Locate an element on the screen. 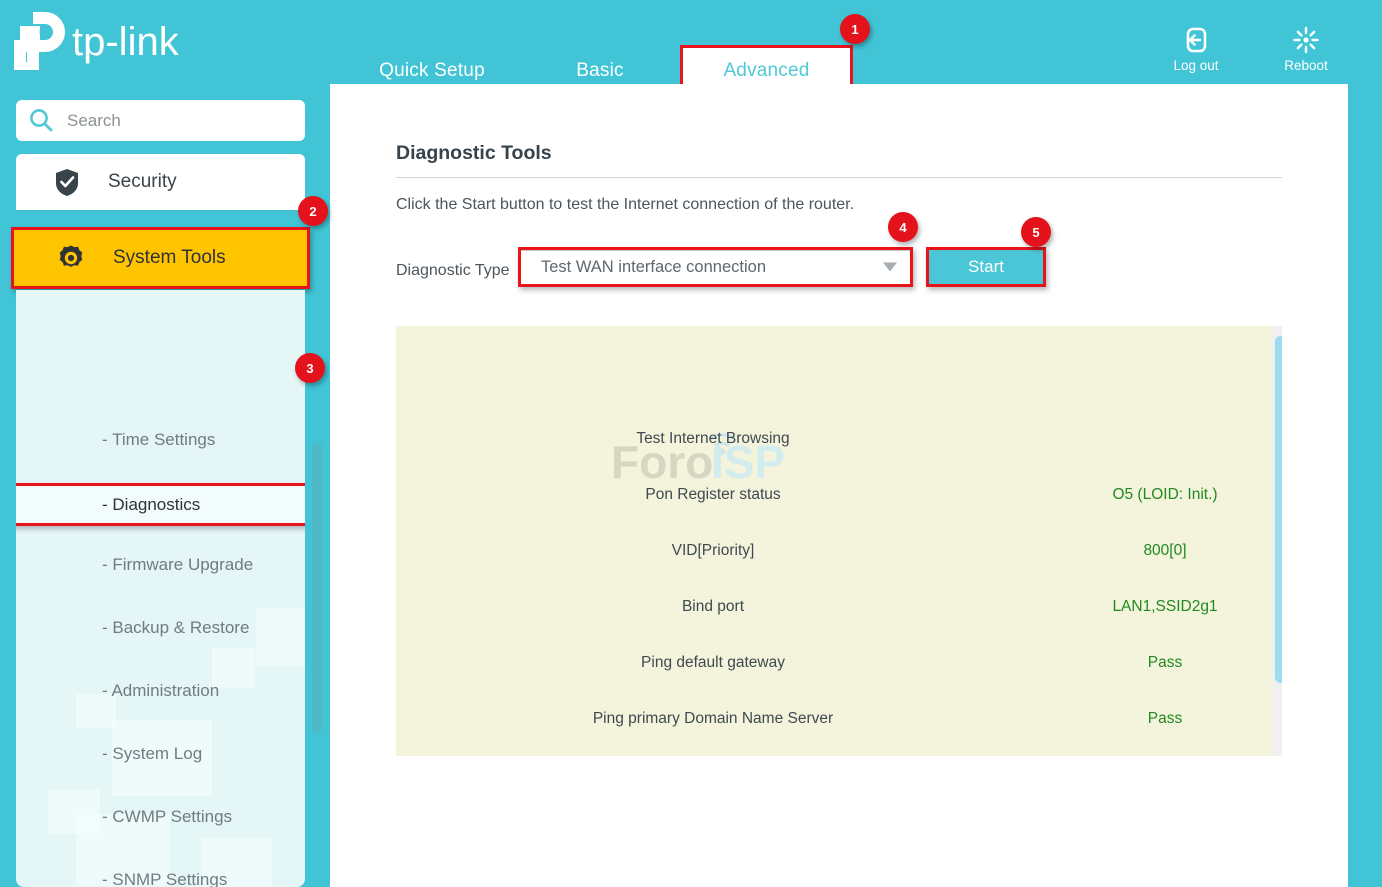 This screenshot has height=887, width=1382. search-icon is located at coordinates (41, 120).